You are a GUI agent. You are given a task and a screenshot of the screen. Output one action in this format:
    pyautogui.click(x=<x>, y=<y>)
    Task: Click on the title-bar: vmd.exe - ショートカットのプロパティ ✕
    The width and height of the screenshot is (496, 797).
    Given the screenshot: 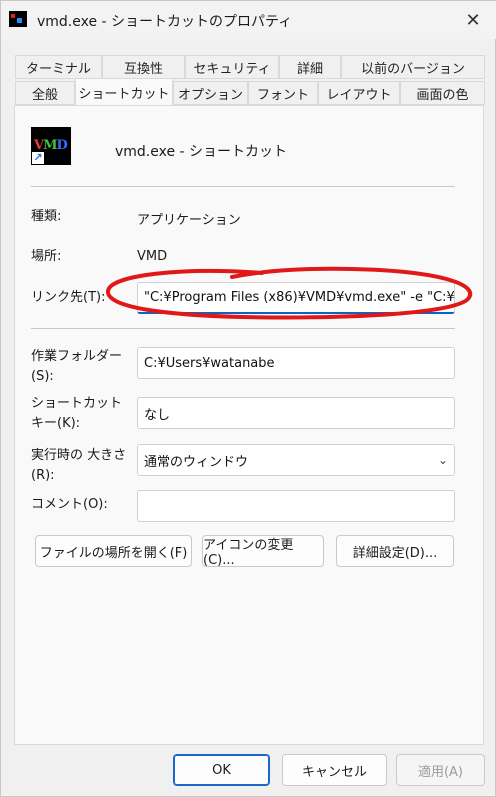 What is the action you would take?
    pyautogui.click(x=248, y=20)
    